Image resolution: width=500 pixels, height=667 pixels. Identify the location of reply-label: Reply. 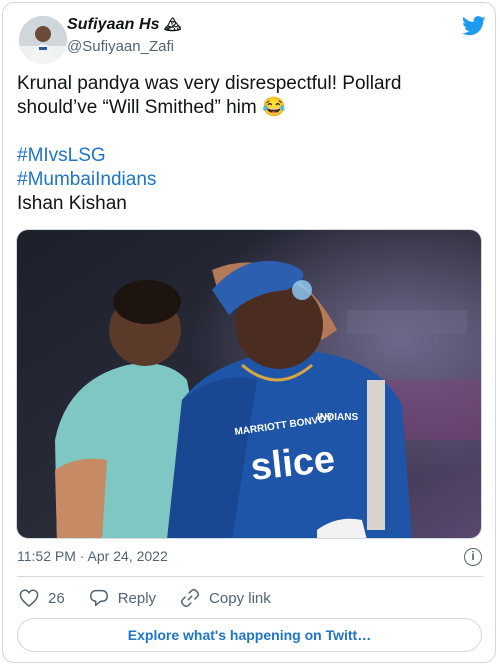
(137, 598).